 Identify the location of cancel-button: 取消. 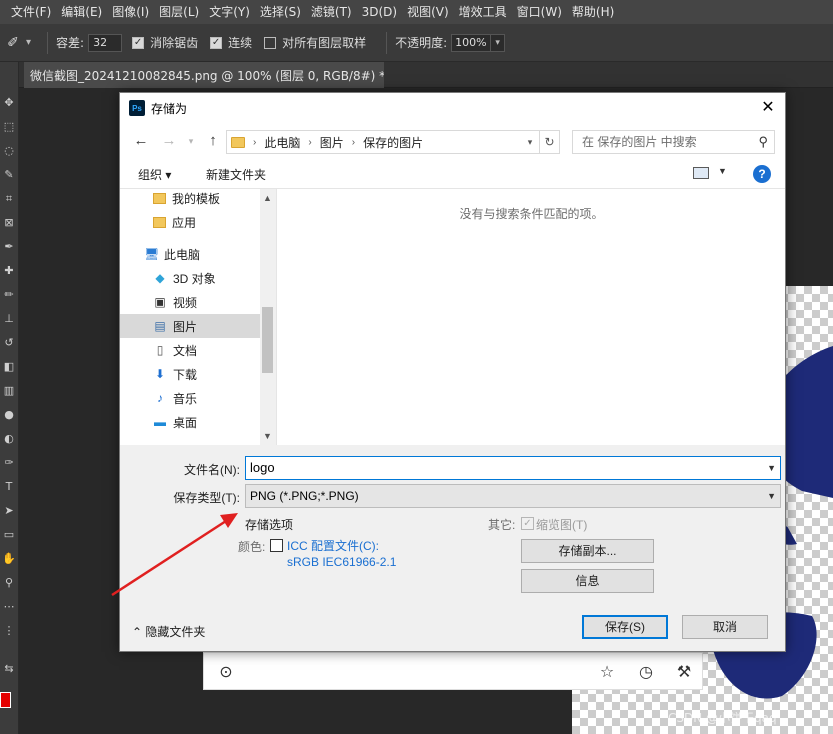
(725, 627).